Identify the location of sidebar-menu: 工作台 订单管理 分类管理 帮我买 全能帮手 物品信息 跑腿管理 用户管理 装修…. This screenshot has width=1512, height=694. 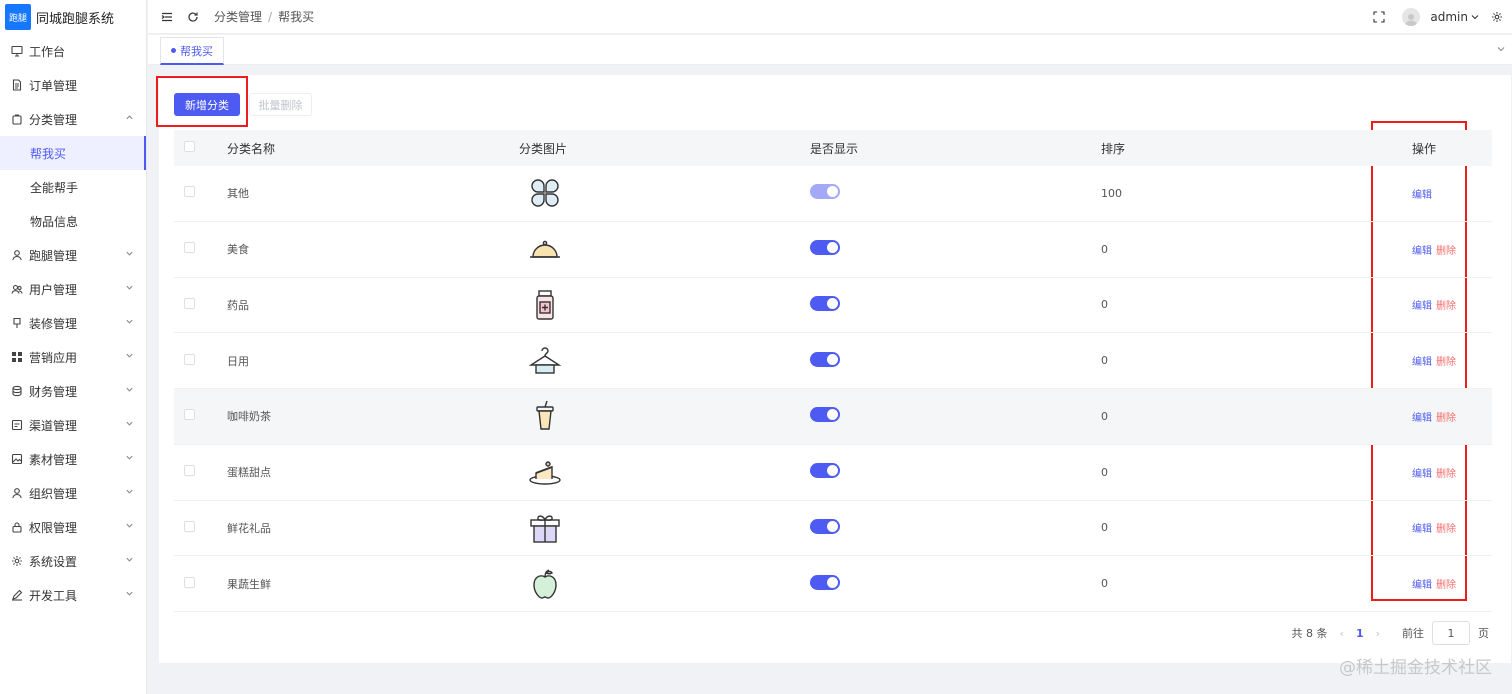
(73, 323).